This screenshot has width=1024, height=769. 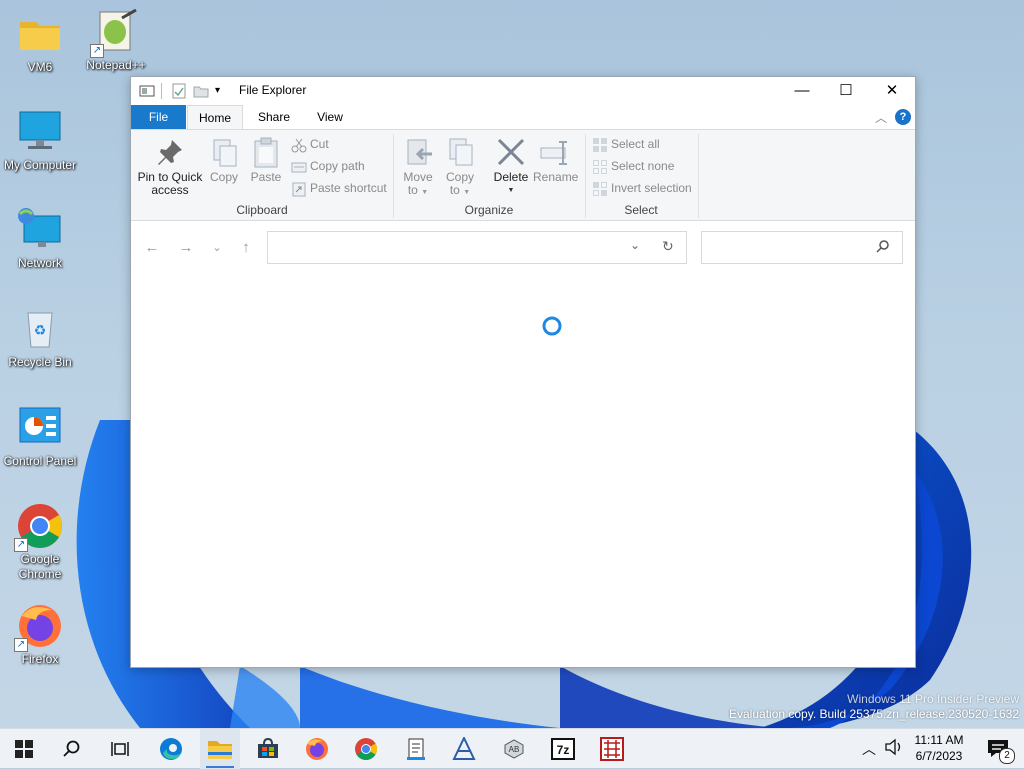 I want to click on desktop-icon-firefox: ↗ Firefox, so click(x=40, y=634).